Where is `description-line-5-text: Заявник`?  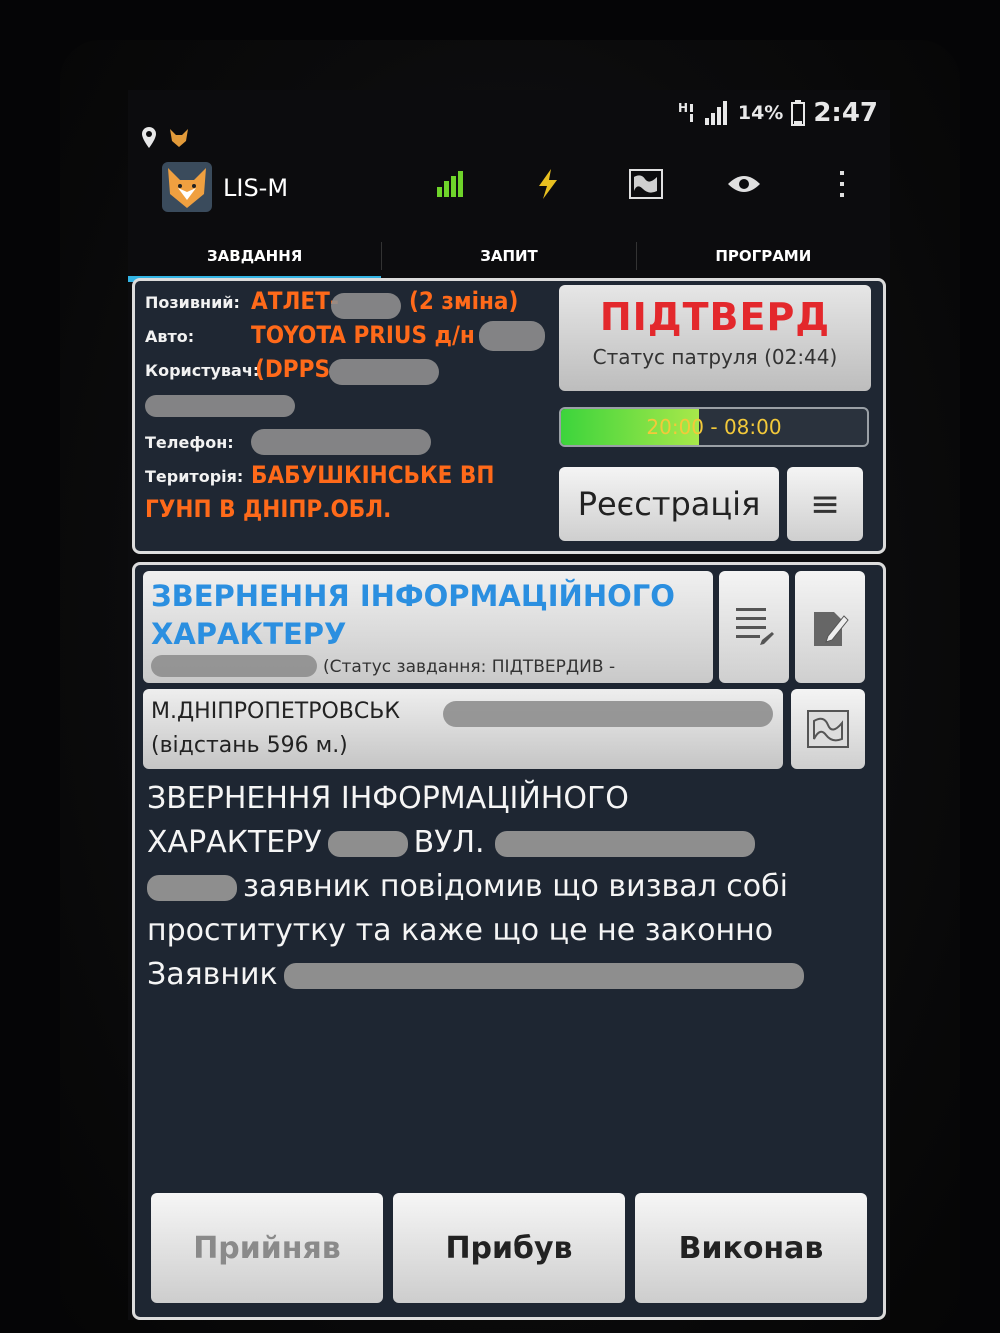 description-line-5-text: Заявник is located at coordinates (212, 974).